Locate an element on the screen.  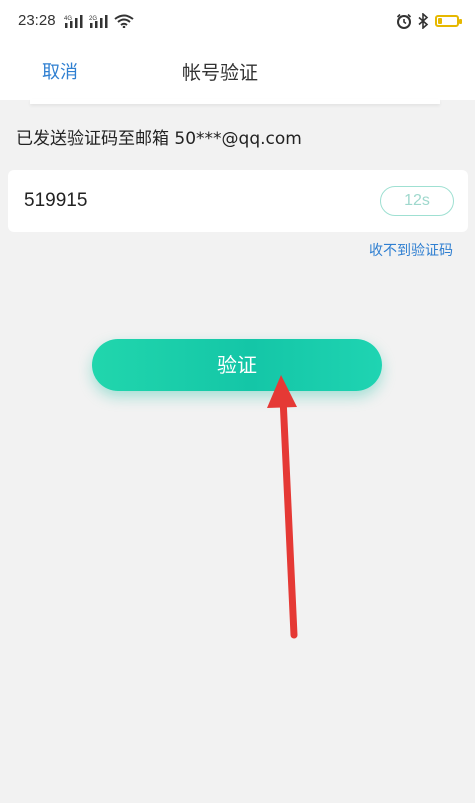
countdown-badge: 12s is located at coordinates (417, 201).